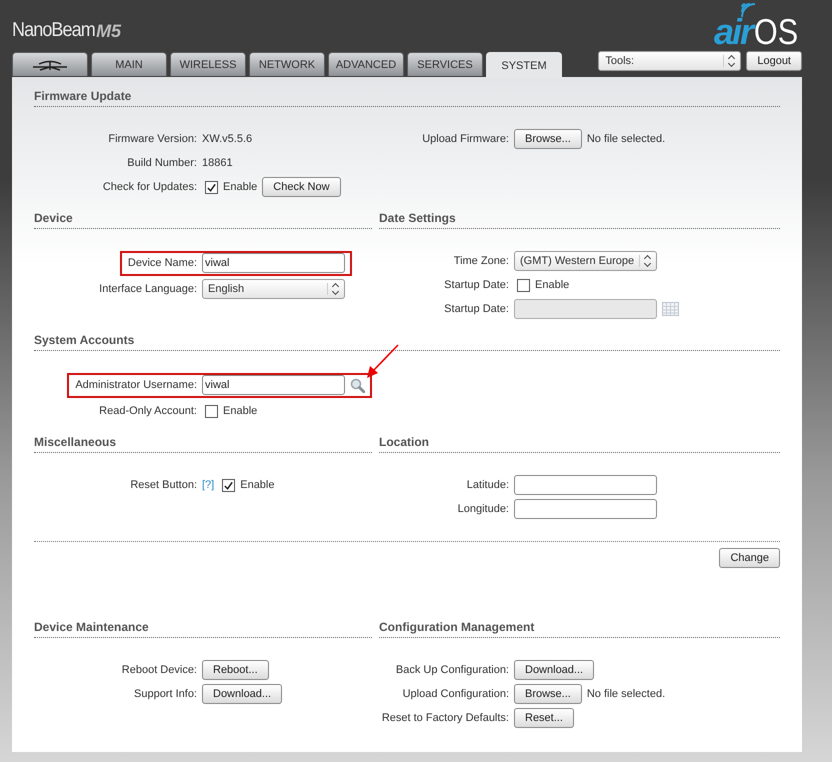 The width and height of the screenshot is (832, 762). I want to click on antenna-tab, so click(50, 64).